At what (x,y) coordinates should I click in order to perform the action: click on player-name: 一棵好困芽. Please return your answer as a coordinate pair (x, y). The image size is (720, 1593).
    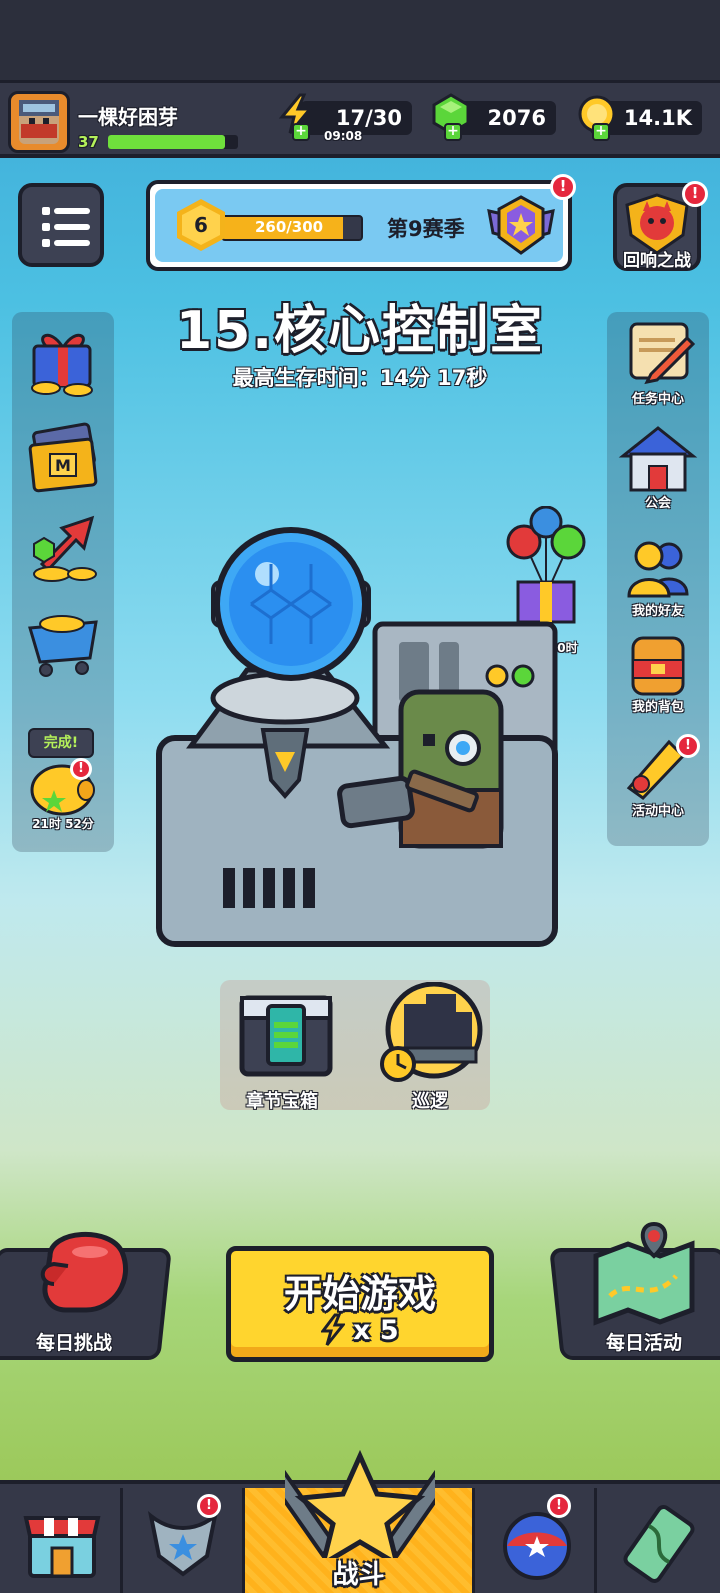
    Looking at the image, I should click on (128, 117).